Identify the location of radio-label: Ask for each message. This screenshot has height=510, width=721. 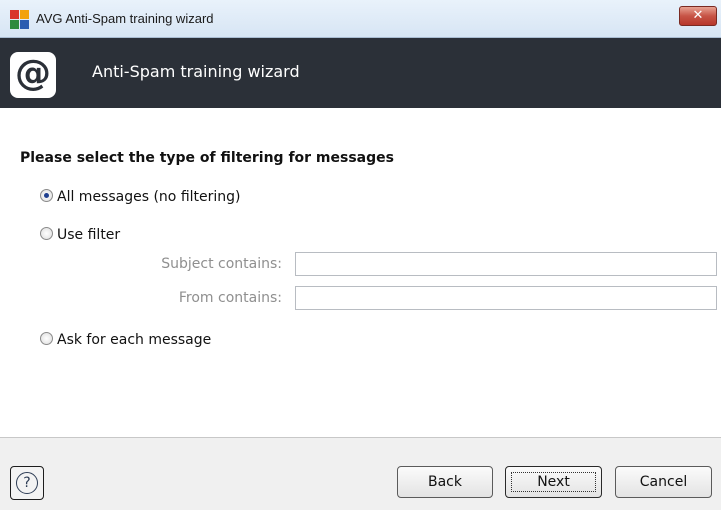
(134, 340).